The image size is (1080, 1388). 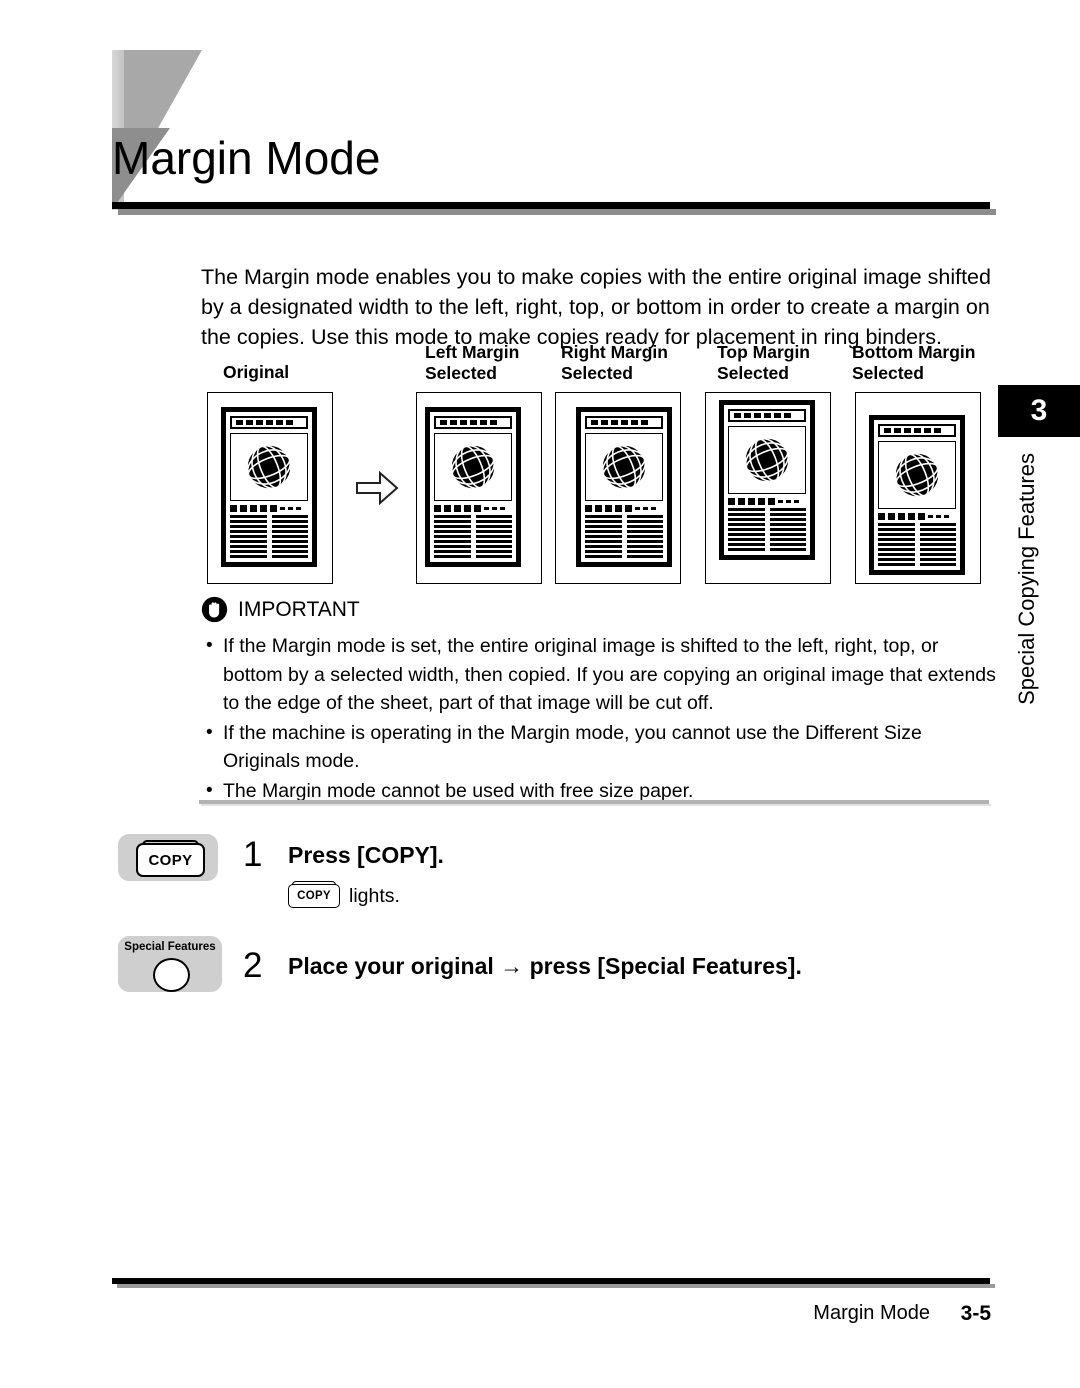 What do you see at coordinates (256, 372) in the screenshot?
I see `label-original: Original` at bounding box center [256, 372].